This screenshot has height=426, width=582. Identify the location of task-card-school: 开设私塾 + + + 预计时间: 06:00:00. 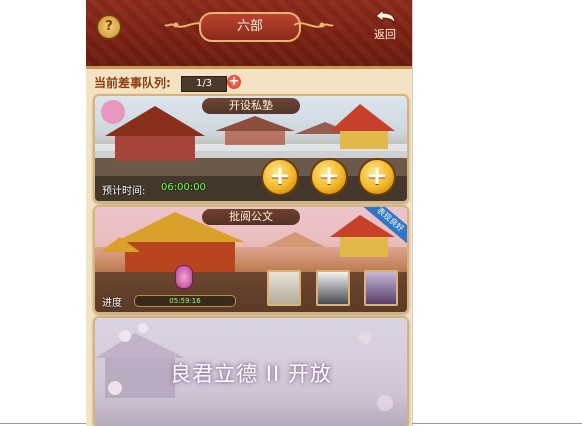
(251, 148).